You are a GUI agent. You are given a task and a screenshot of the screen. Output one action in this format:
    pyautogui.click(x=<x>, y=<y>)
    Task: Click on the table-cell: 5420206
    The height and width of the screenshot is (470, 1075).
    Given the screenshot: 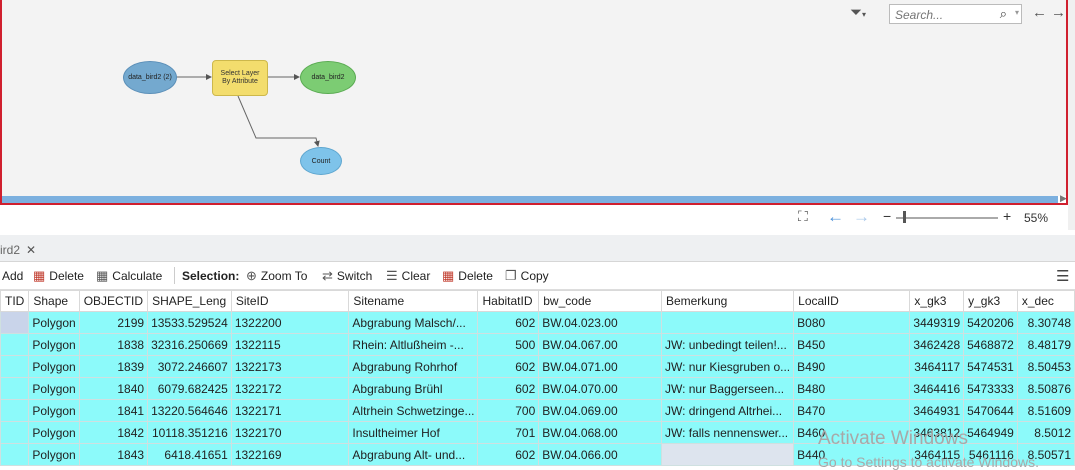 What is the action you would take?
    pyautogui.click(x=990, y=322)
    